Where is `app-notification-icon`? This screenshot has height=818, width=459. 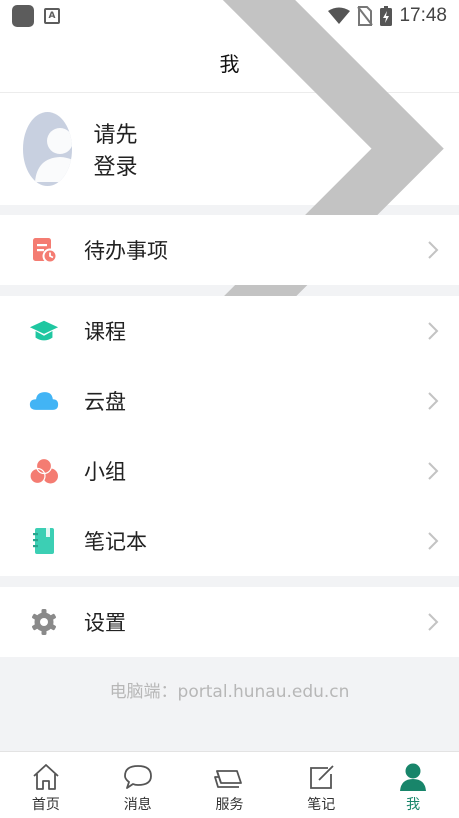 app-notification-icon is located at coordinates (23, 16).